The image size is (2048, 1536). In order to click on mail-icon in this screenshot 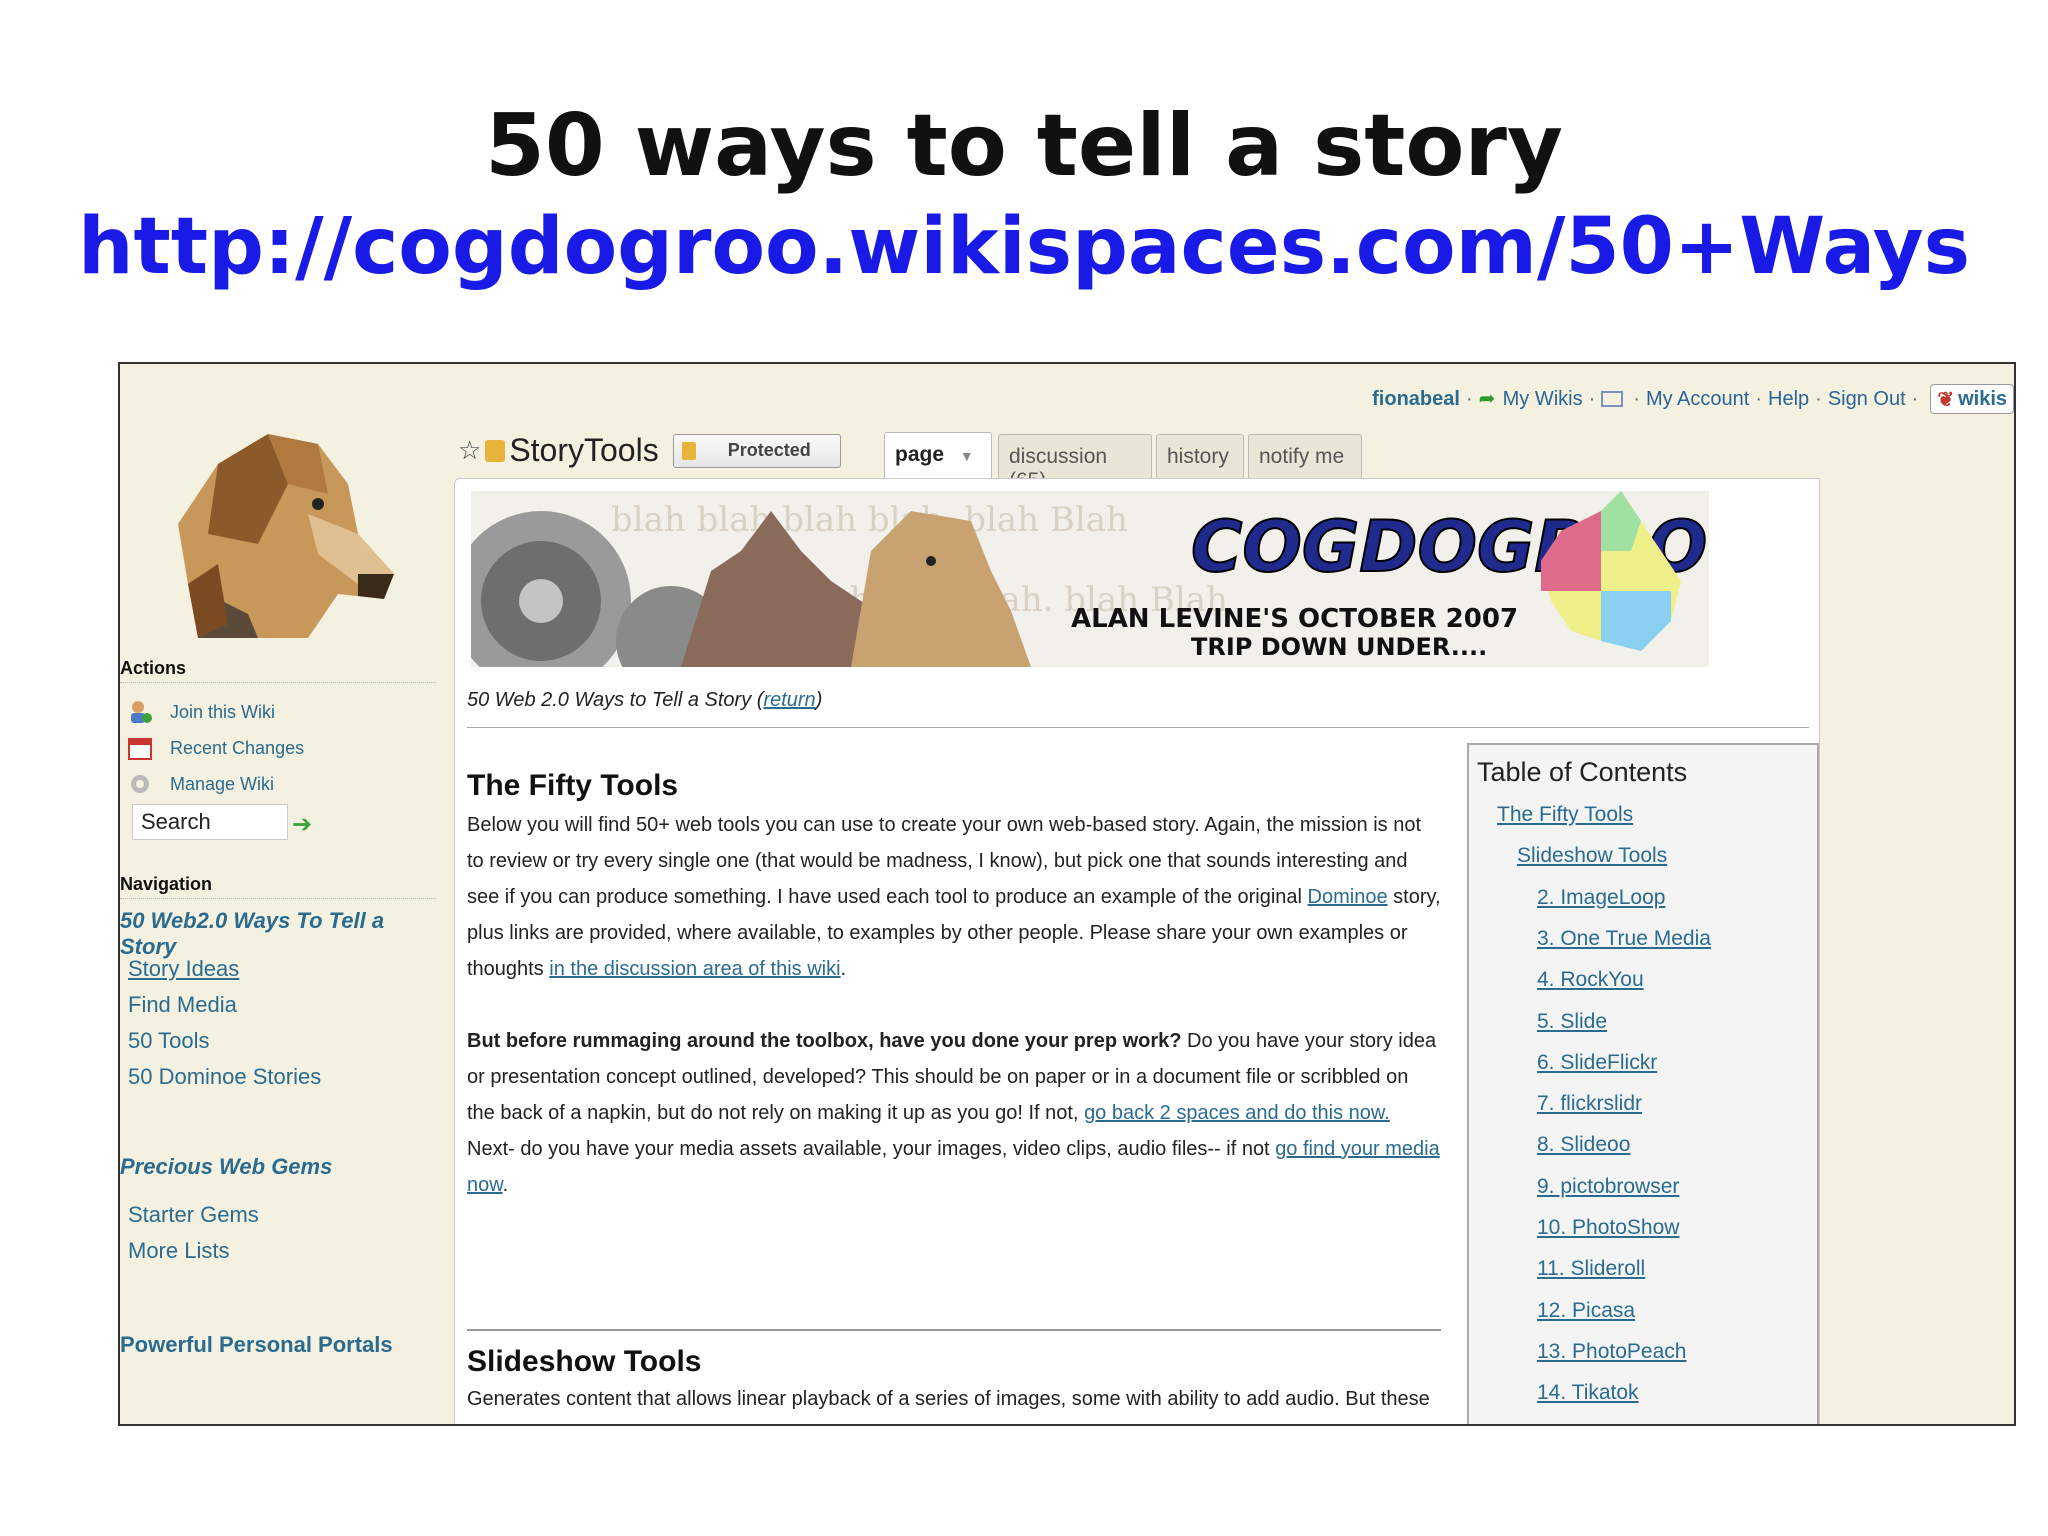, I will do `click(1612, 399)`.